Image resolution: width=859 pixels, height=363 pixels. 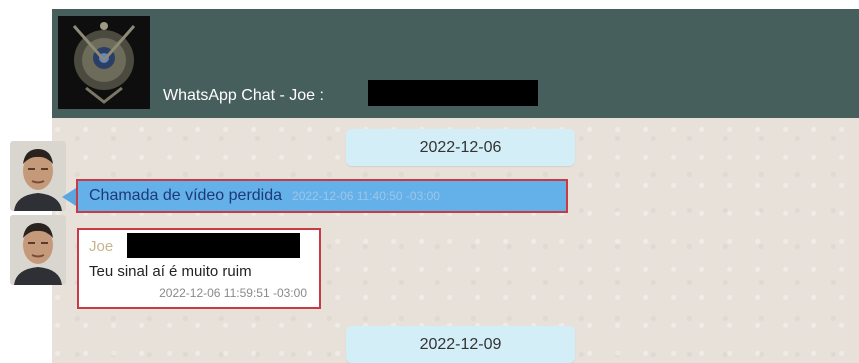 What do you see at coordinates (243, 95) in the screenshot?
I see `chat-title: WhatsApp Chat - Joe :` at bounding box center [243, 95].